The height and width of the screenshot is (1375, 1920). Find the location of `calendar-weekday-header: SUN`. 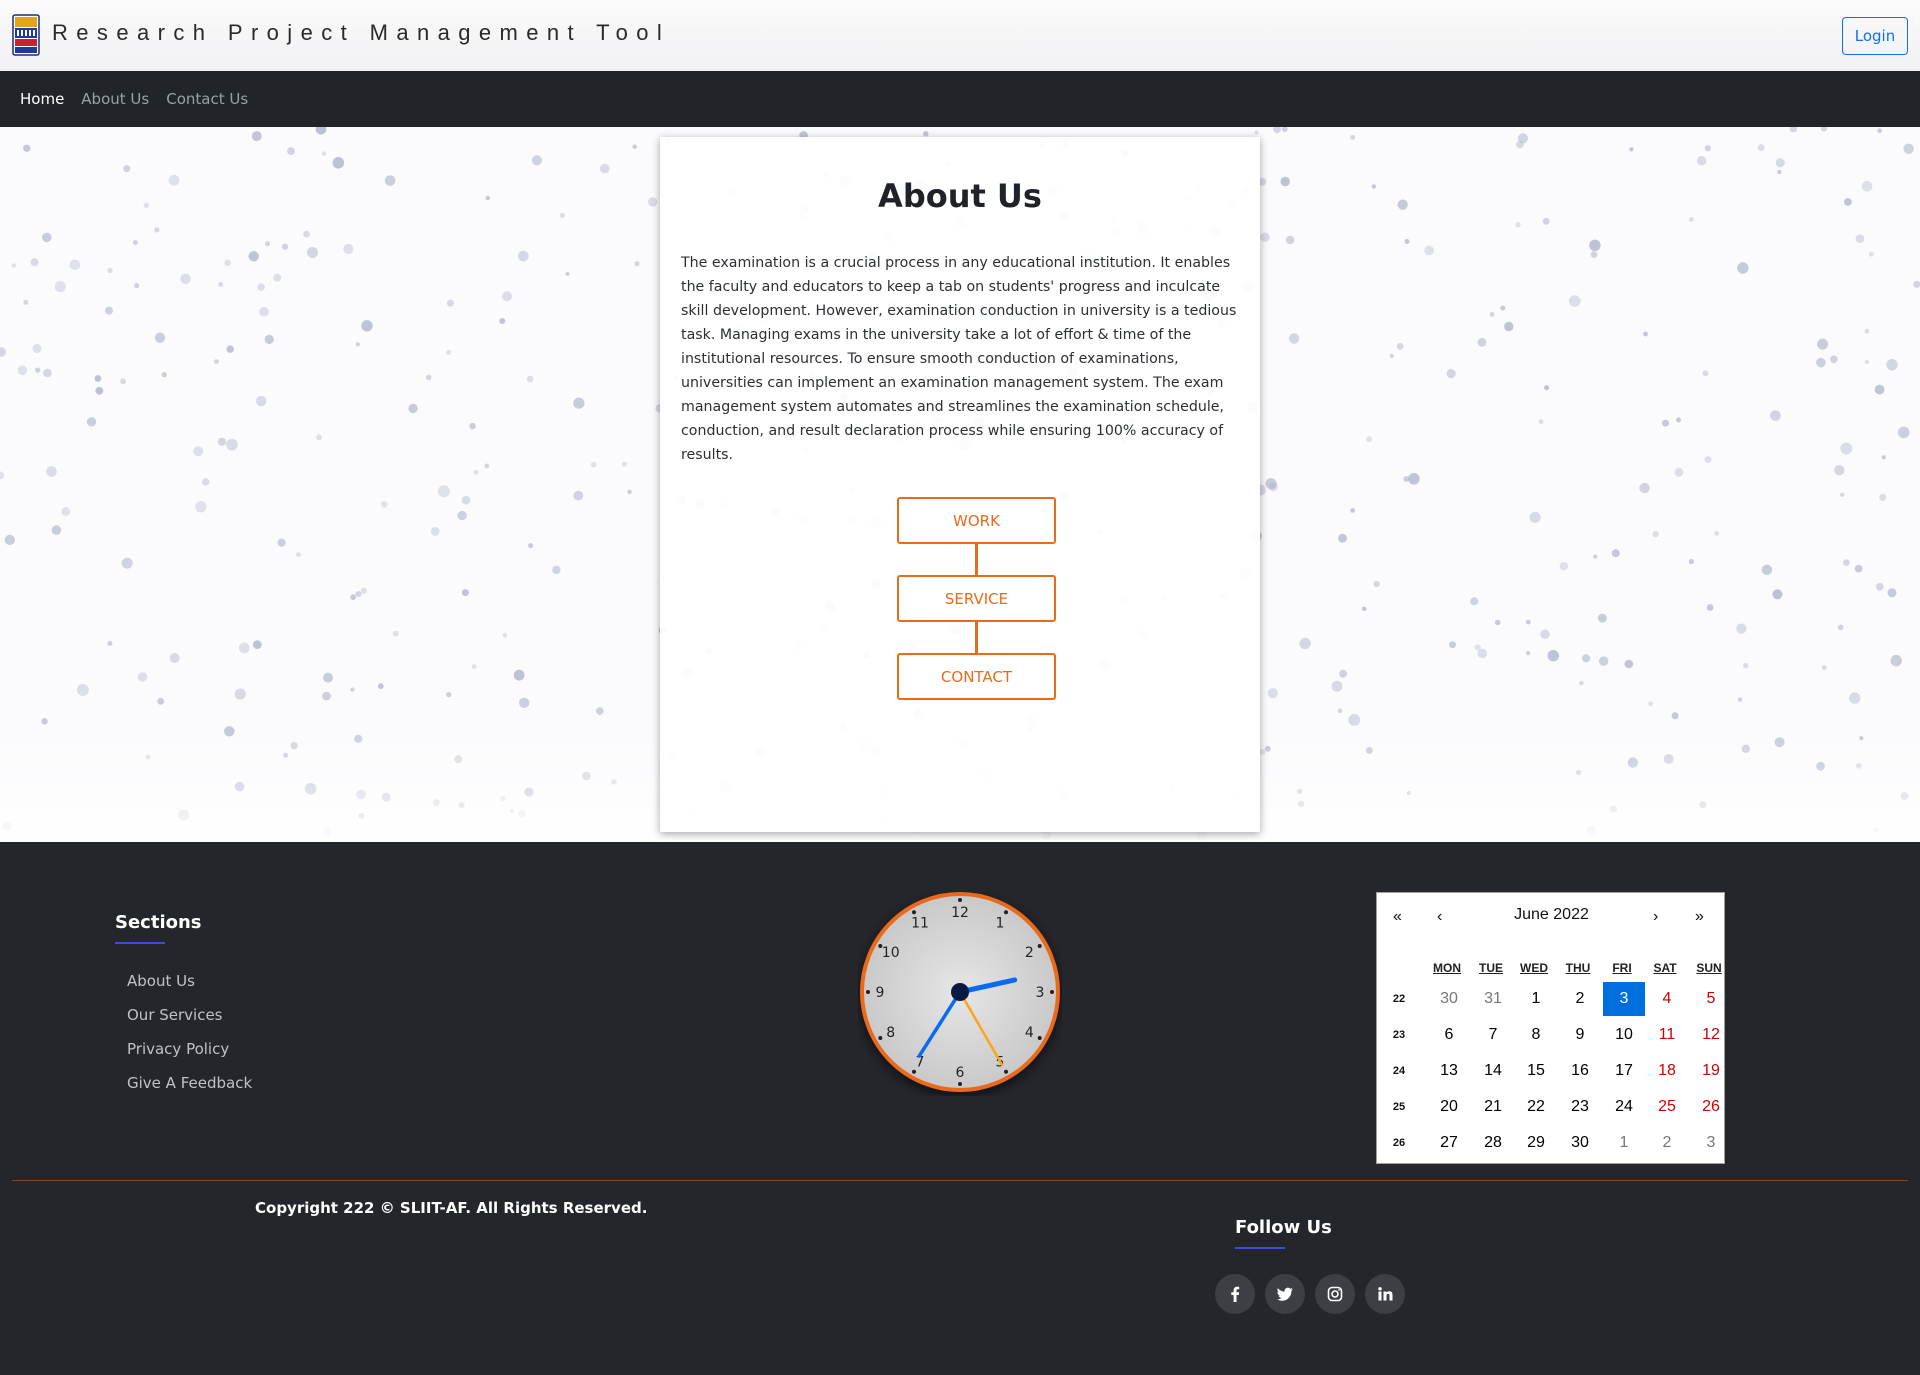

calendar-weekday-header: SUN is located at coordinates (1709, 968).